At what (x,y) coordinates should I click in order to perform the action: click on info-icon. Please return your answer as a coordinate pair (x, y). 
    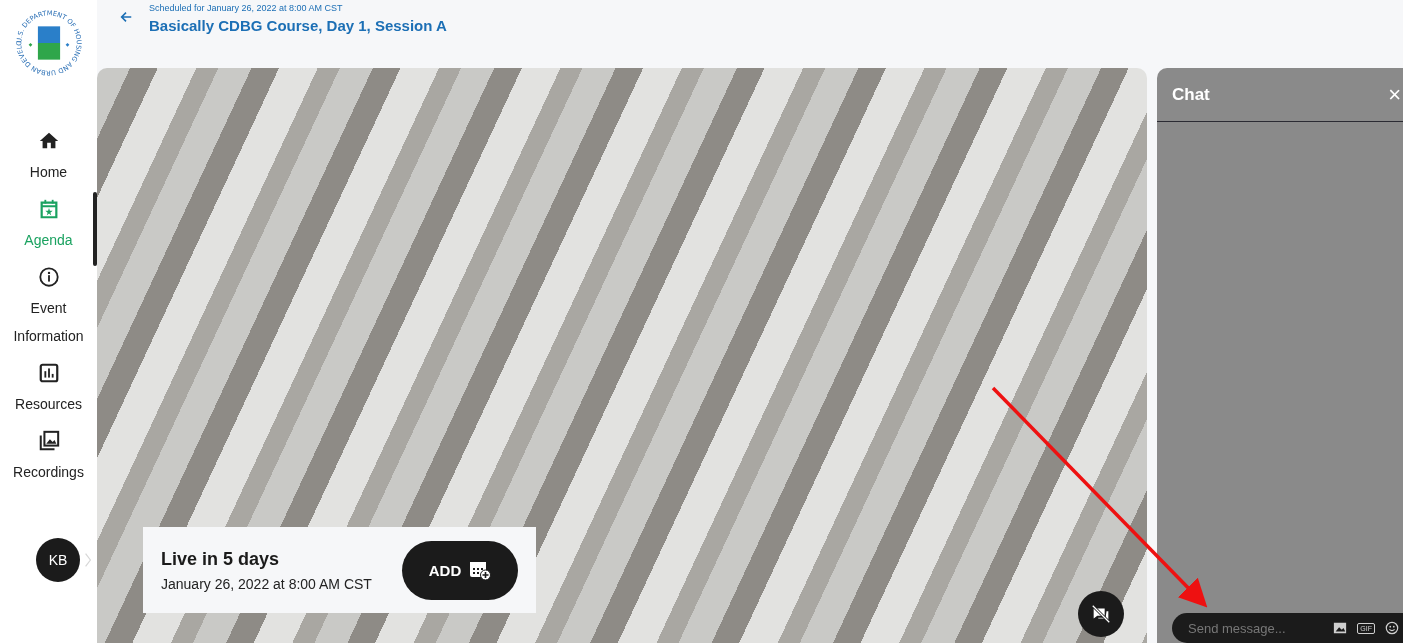
    Looking at the image, I should click on (48, 277).